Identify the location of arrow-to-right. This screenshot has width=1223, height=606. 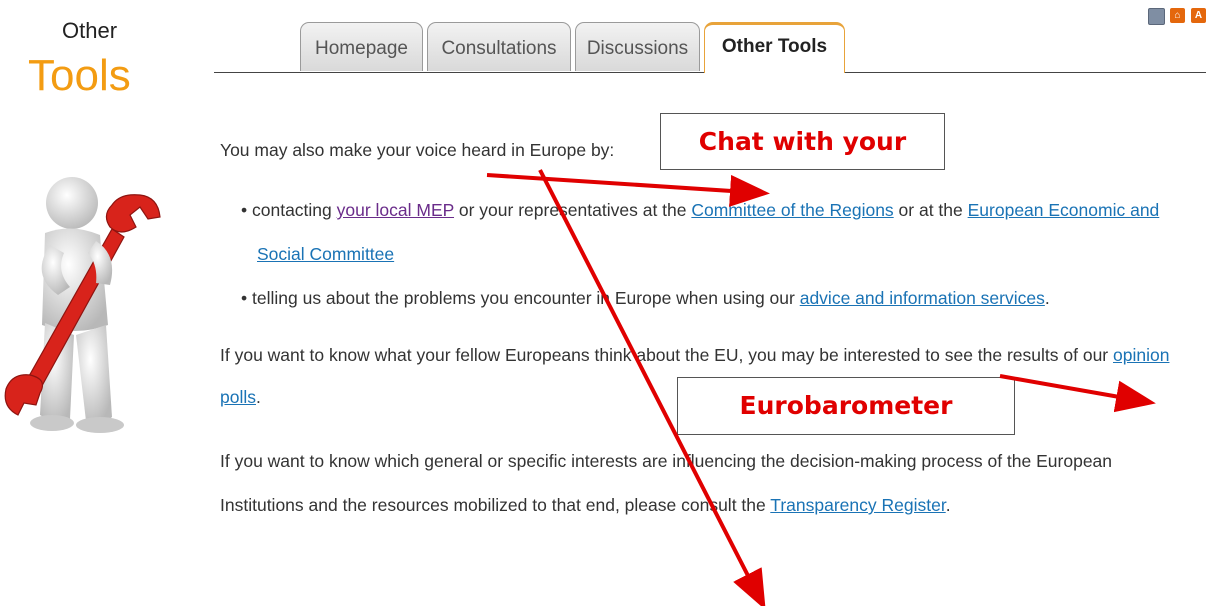
(1077, 393).